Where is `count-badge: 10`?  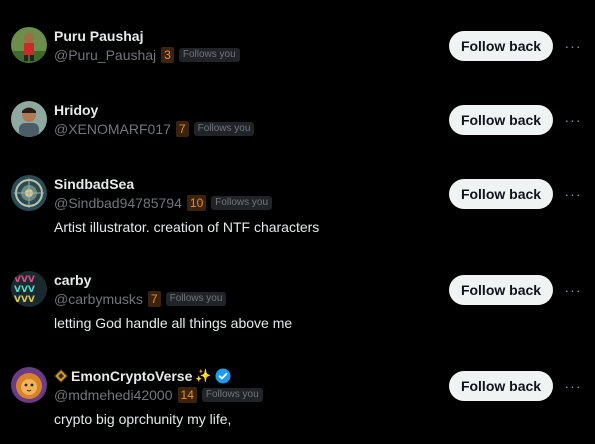
count-badge: 10 is located at coordinates (196, 203).